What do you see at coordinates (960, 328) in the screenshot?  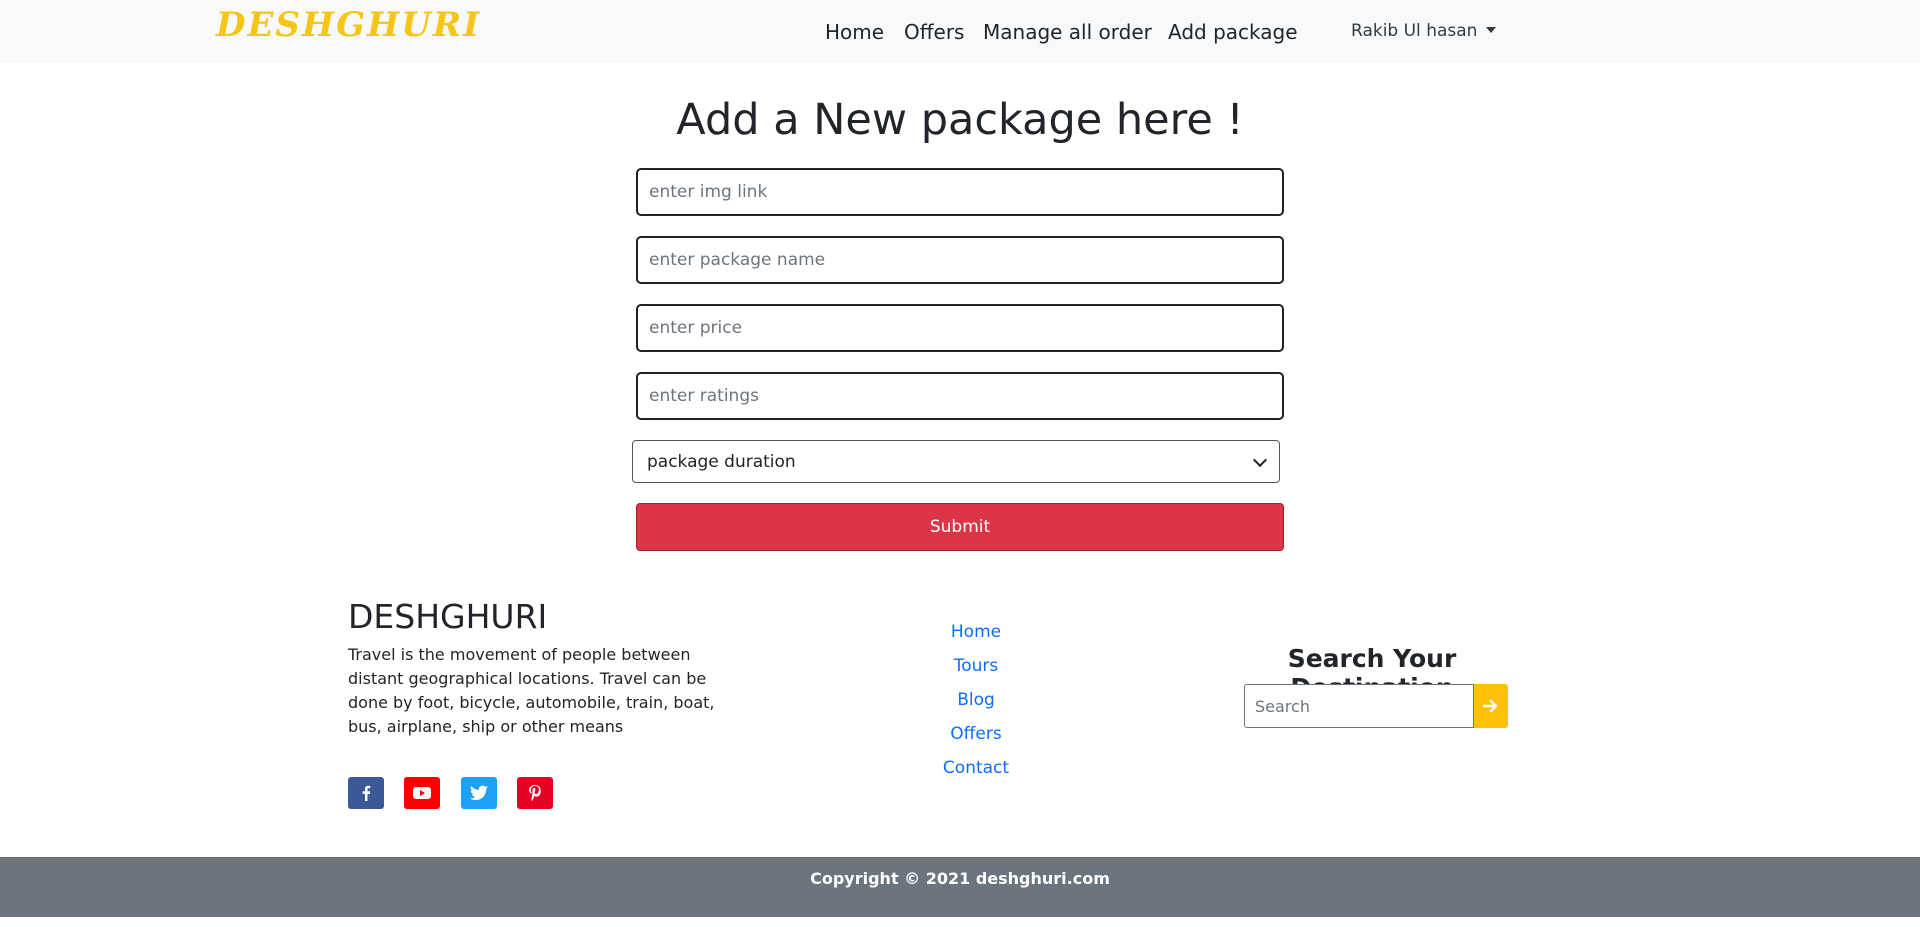 I see `price-input` at bounding box center [960, 328].